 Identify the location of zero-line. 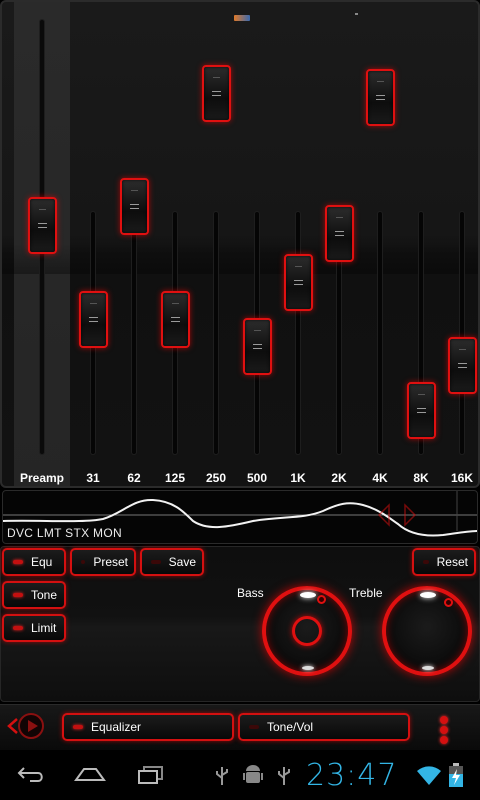
(240, 259).